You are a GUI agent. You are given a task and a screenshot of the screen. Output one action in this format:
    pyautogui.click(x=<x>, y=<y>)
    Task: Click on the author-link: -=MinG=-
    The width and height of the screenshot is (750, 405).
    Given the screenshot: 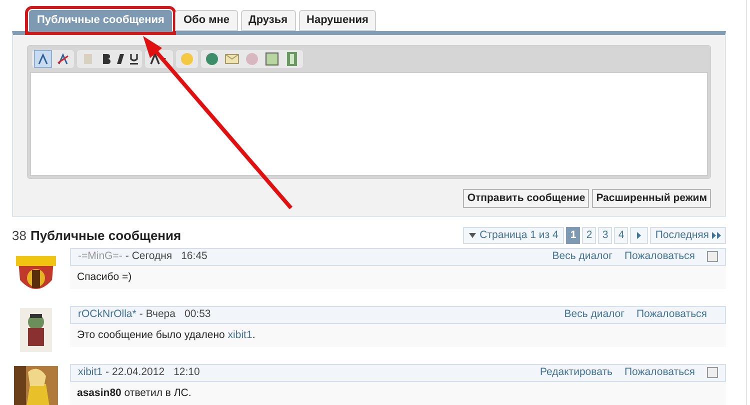 What is the action you would take?
    pyautogui.click(x=100, y=256)
    